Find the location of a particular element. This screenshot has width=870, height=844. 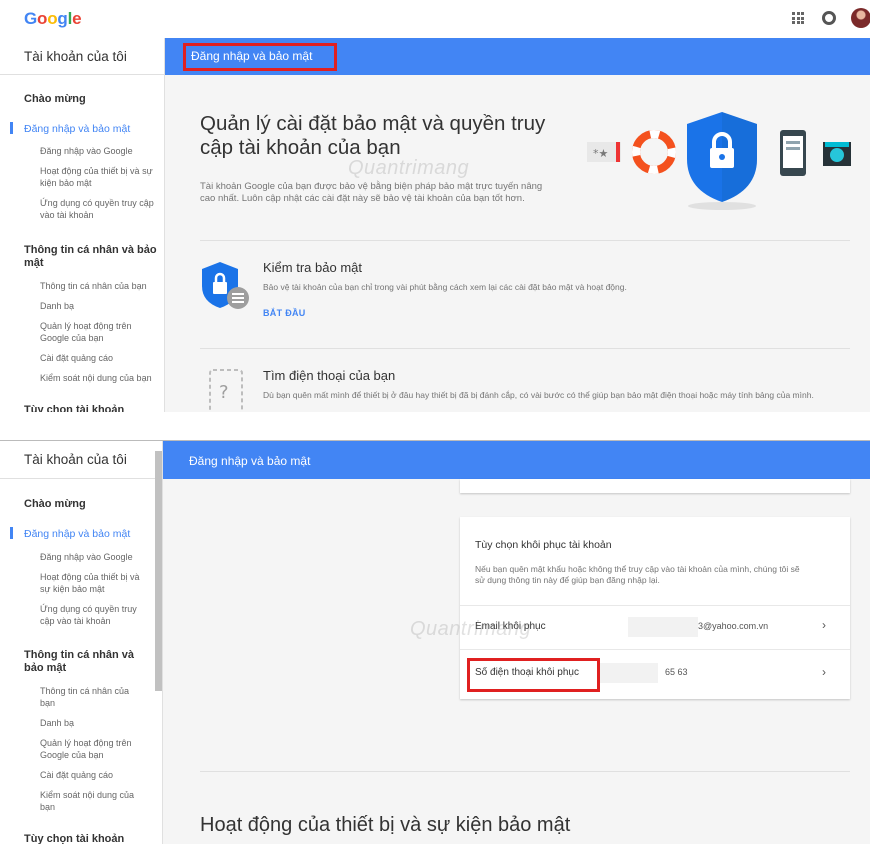

security-illustration: *★ is located at coordinates (719, 161).